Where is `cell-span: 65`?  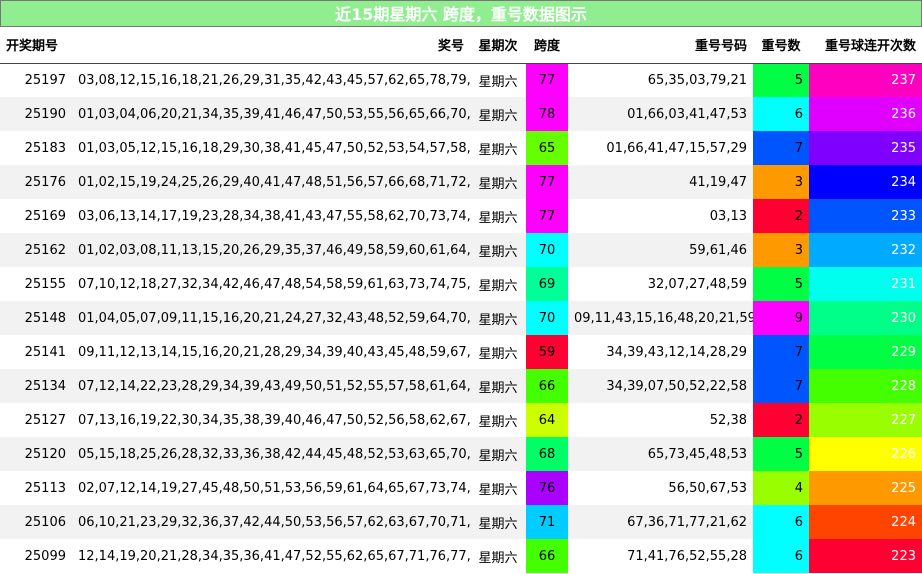
cell-span: 65 is located at coordinates (547, 148).